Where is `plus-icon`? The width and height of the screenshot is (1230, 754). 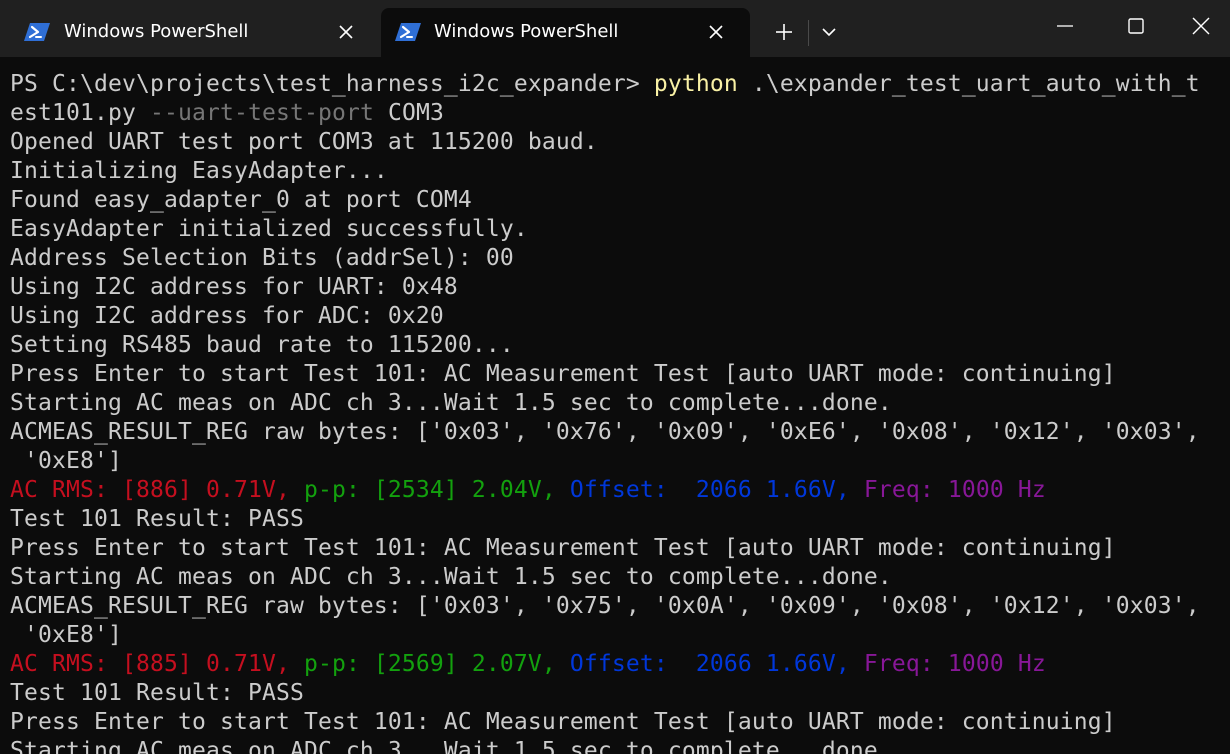
plus-icon is located at coordinates (784, 32).